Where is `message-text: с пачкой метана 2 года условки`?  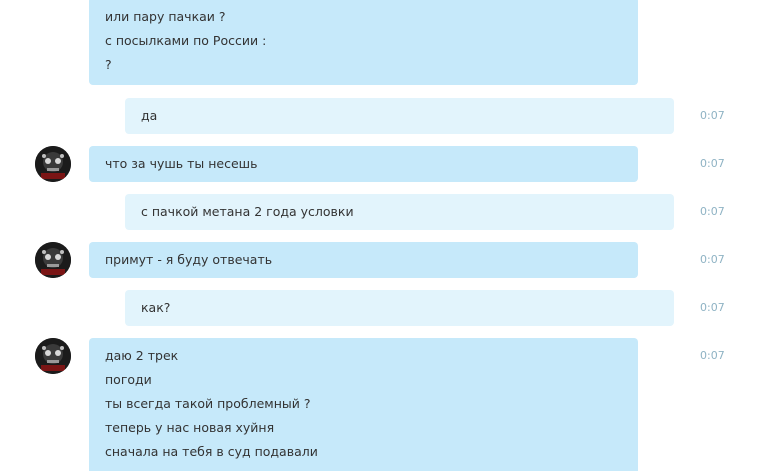 message-text: с пачкой метана 2 года условки is located at coordinates (247, 211).